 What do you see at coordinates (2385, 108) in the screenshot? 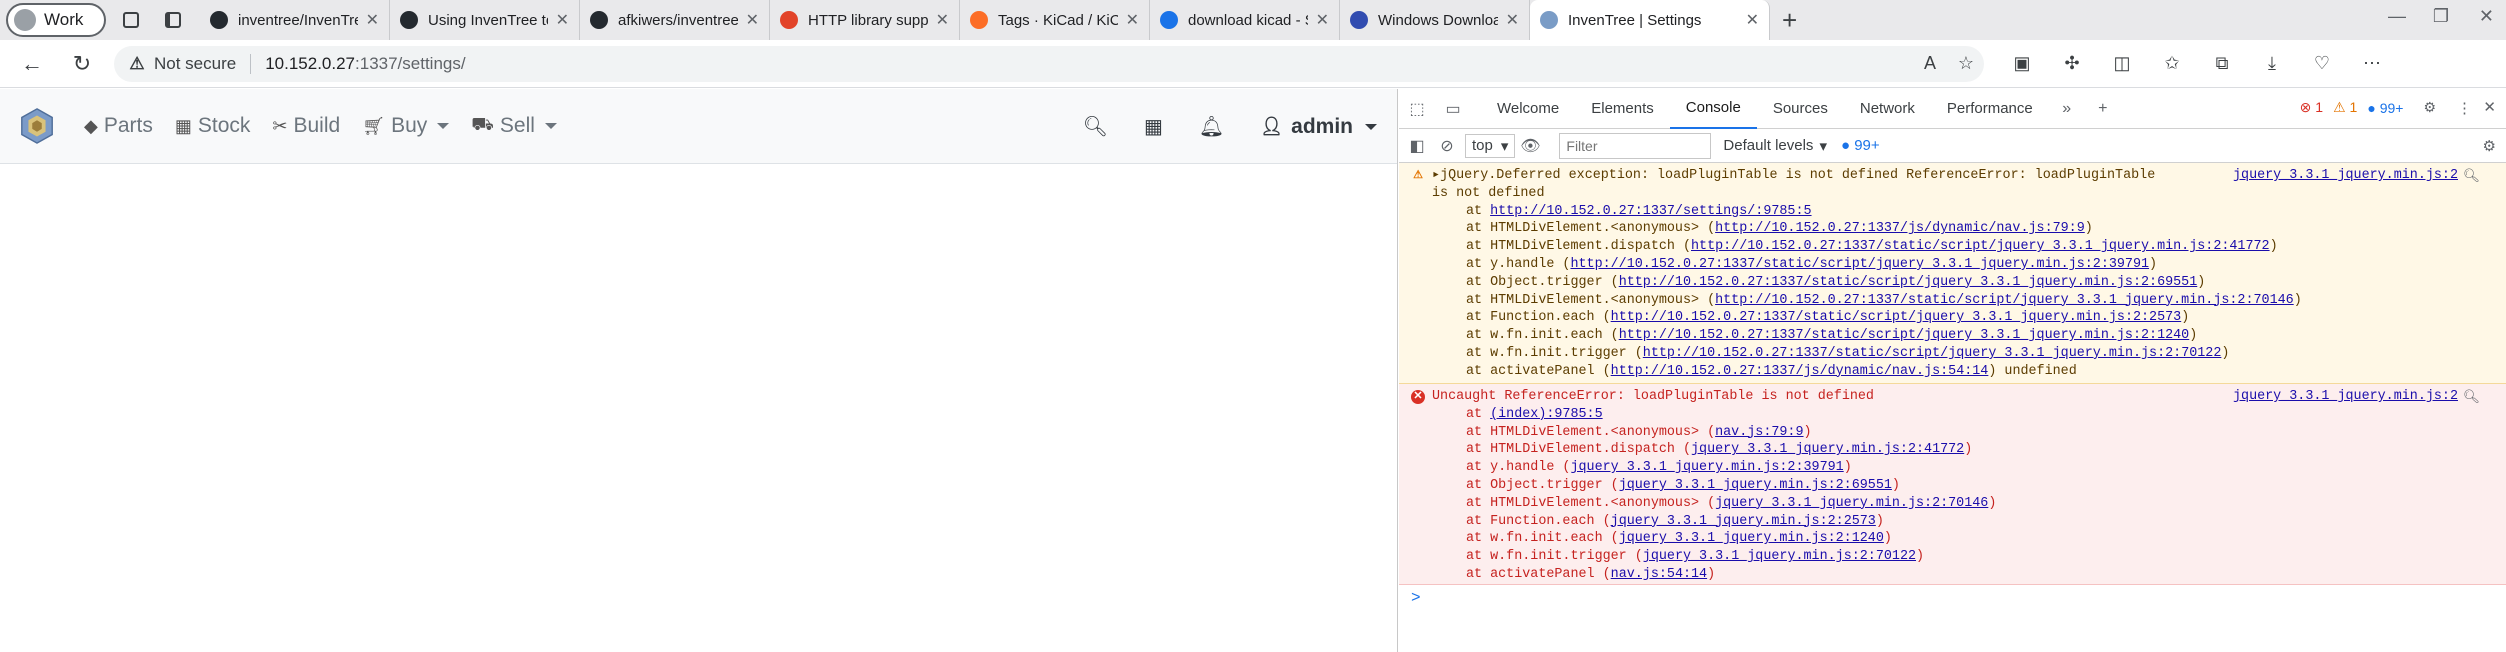
I see `info-count: ● 99+` at bounding box center [2385, 108].